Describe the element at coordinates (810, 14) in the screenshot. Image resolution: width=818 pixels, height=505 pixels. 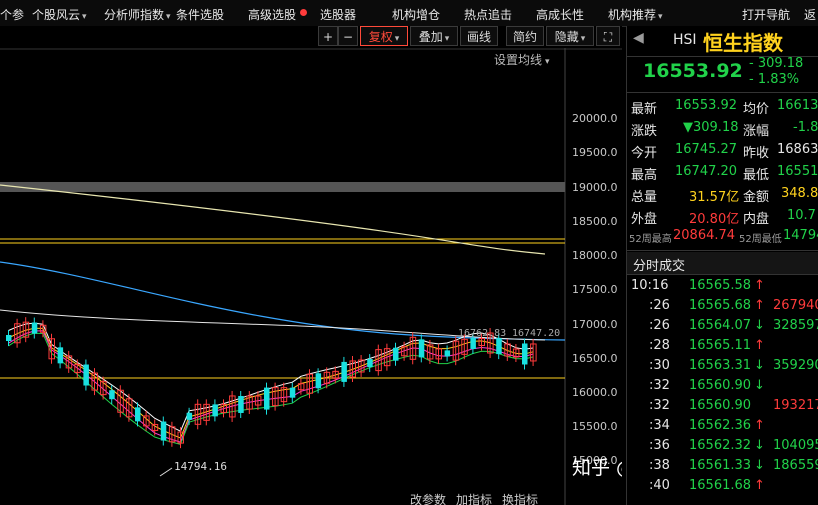
I see `menu-item: 返` at that location.